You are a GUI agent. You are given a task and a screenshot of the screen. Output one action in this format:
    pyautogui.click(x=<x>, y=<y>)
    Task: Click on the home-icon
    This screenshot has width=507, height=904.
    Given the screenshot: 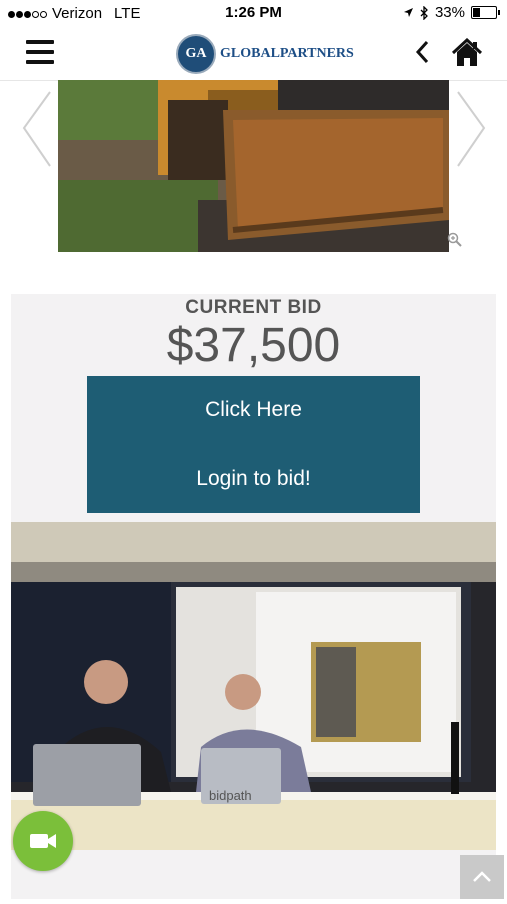 What is the action you would take?
    pyautogui.click(x=467, y=52)
    